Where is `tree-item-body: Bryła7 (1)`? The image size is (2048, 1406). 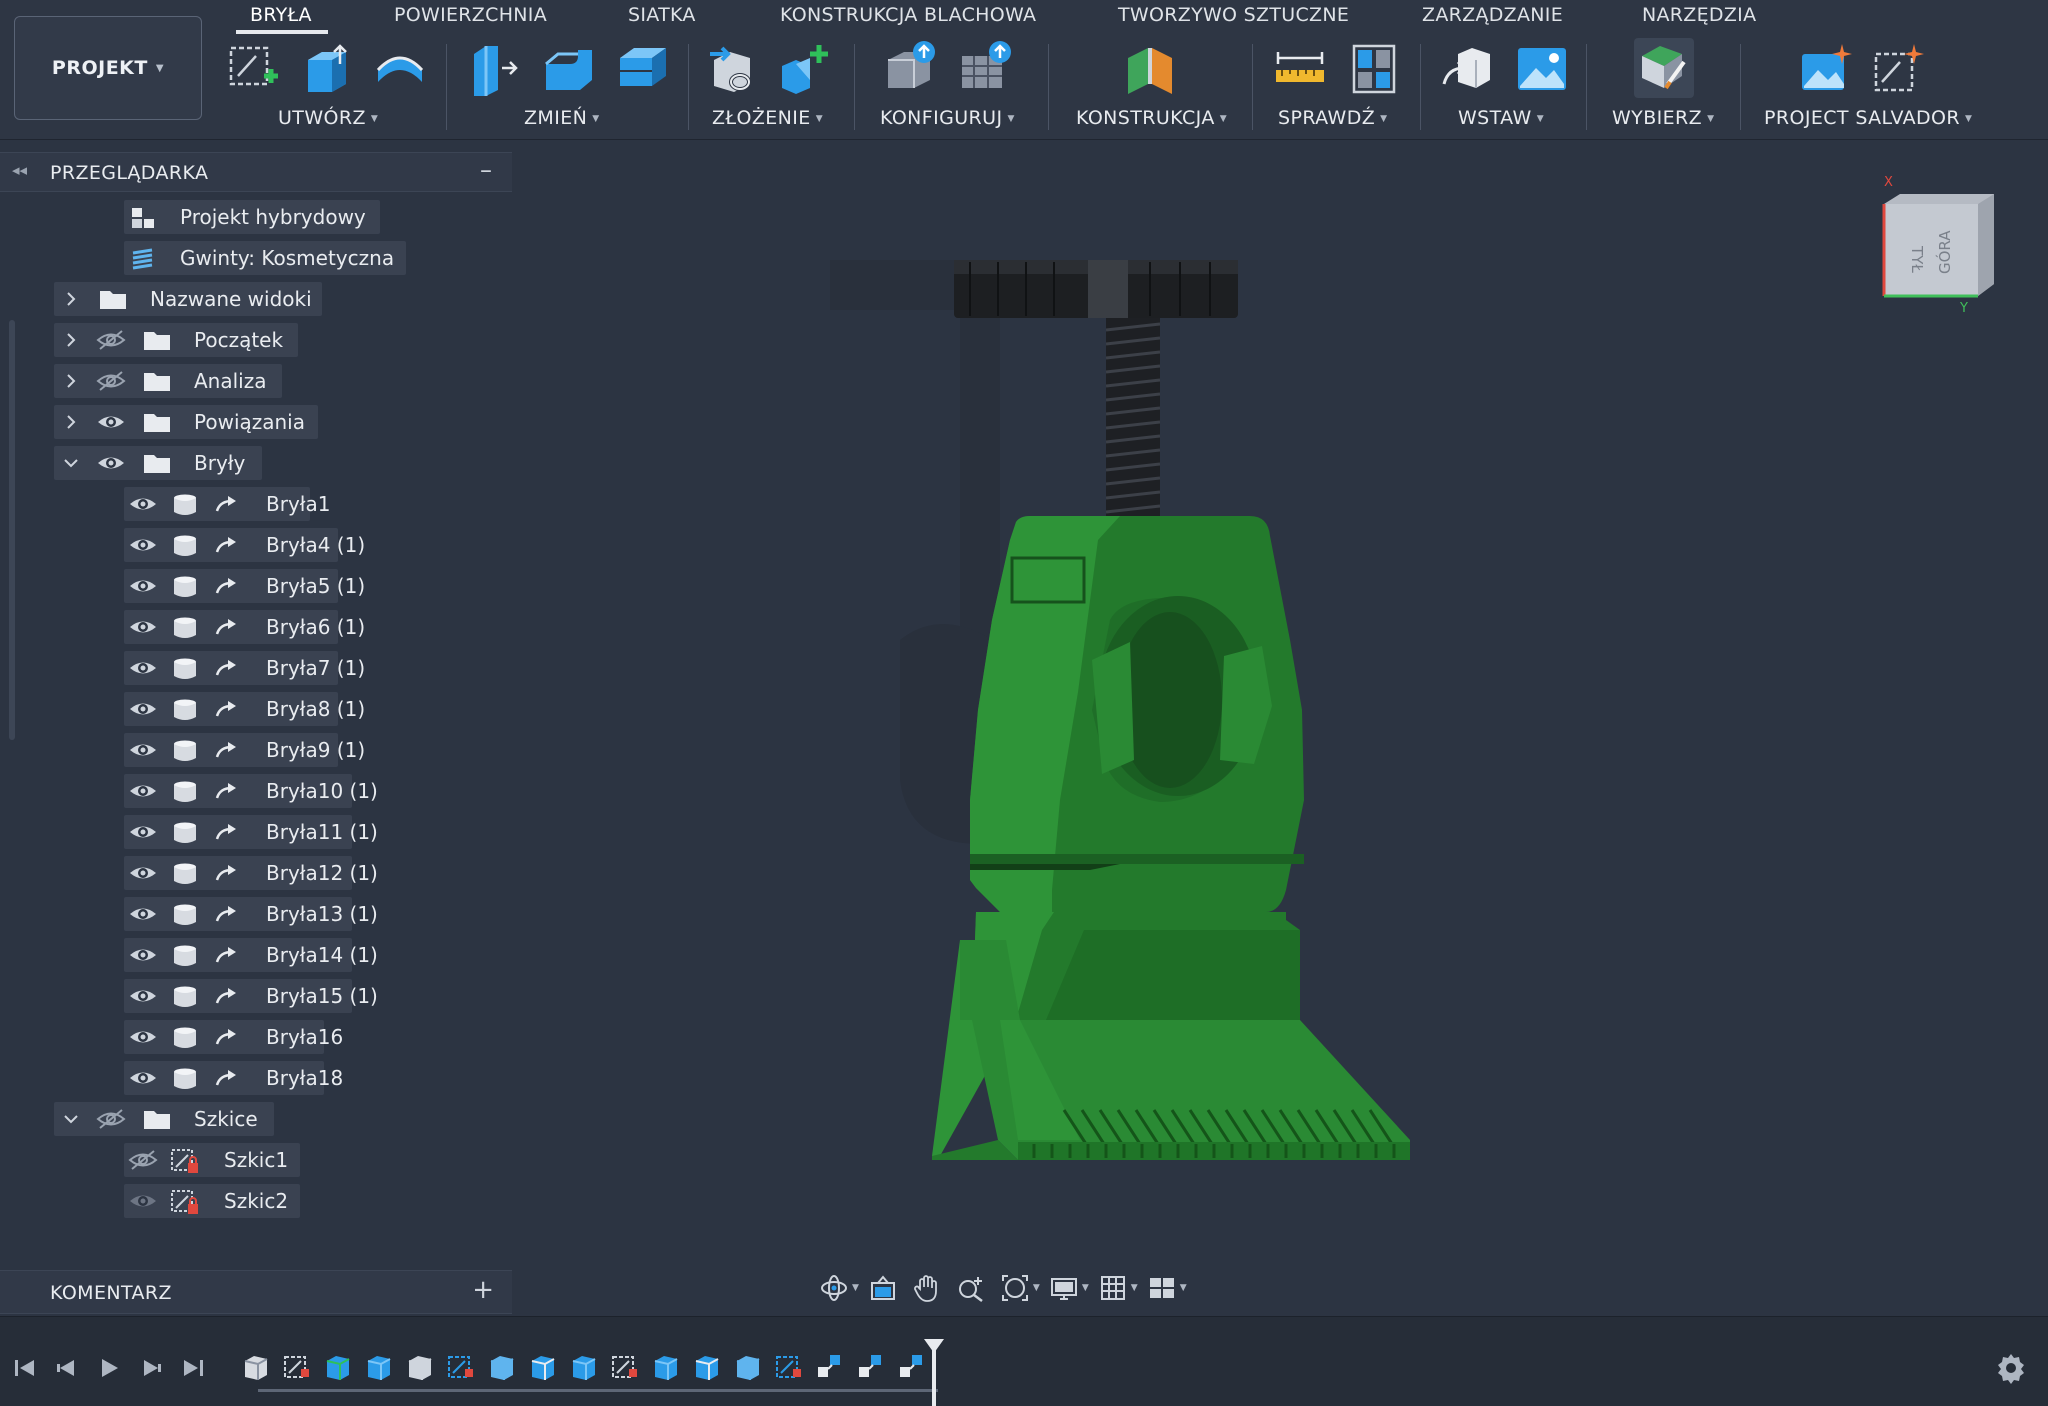
tree-item-body: Bryła7 (1) is located at coordinates (254, 668).